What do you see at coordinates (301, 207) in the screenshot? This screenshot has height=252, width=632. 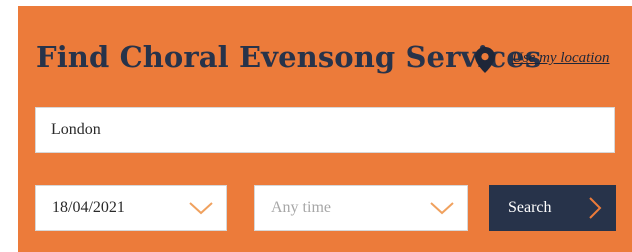 I see `time-select-value: Any time` at bounding box center [301, 207].